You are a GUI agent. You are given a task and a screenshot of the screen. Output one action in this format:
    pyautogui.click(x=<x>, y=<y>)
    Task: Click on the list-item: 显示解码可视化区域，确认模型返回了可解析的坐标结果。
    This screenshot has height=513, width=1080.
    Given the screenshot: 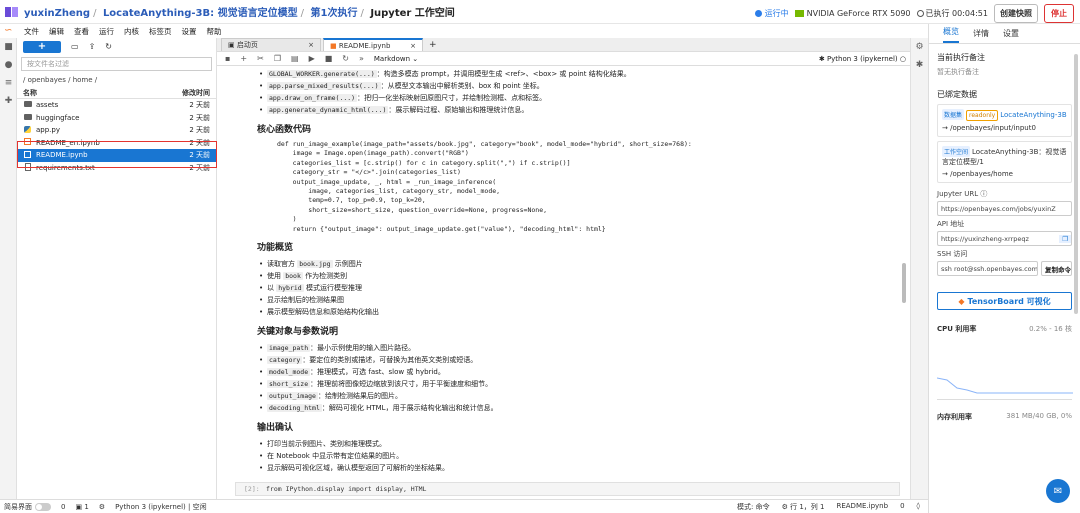 What is the action you would take?
    pyautogui.click(x=577, y=468)
    